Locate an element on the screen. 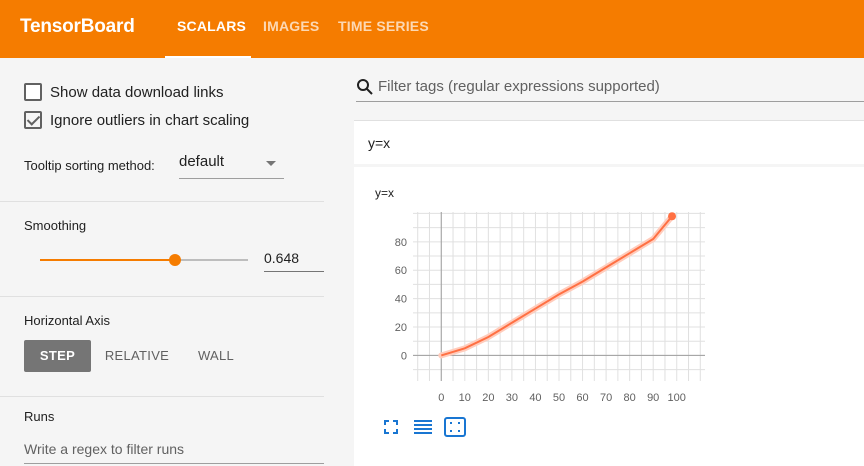 This screenshot has height=466, width=864. runs-filter-input: Write a regex to filter runs is located at coordinates (174, 451).